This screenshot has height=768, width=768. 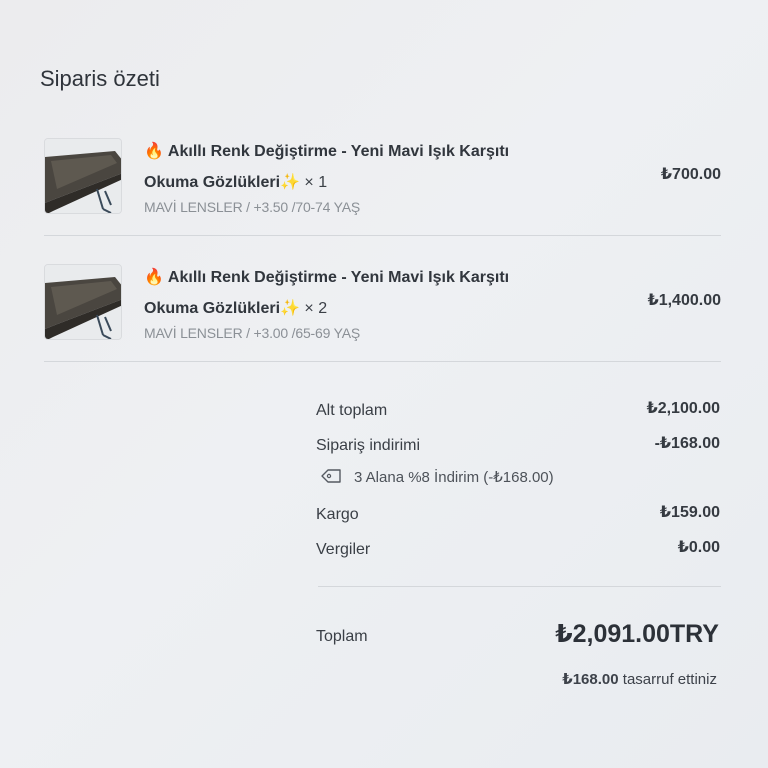 What do you see at coordinates (637, 634) in the screenshot?
I see `total-value: ₺2,091.00TRY` at bounding box center [637, 634].